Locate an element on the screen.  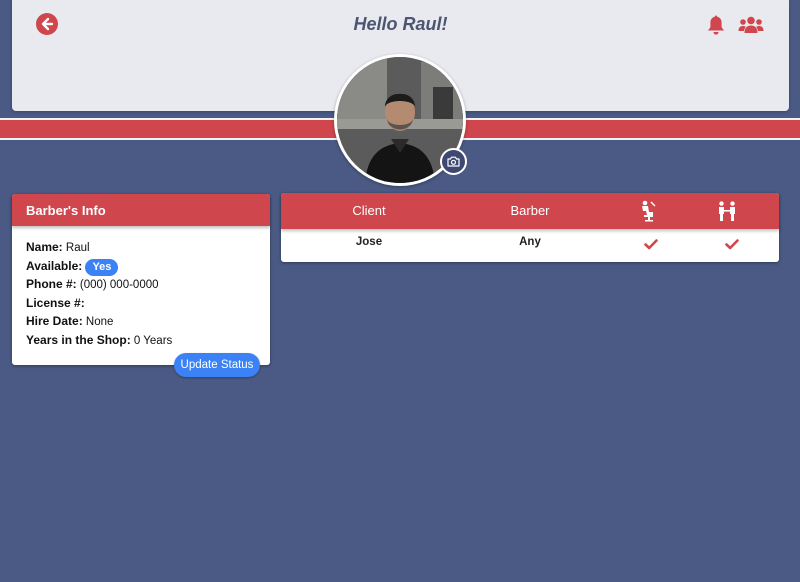
queue-row-barber: Any is located at coordinates (530, 242).